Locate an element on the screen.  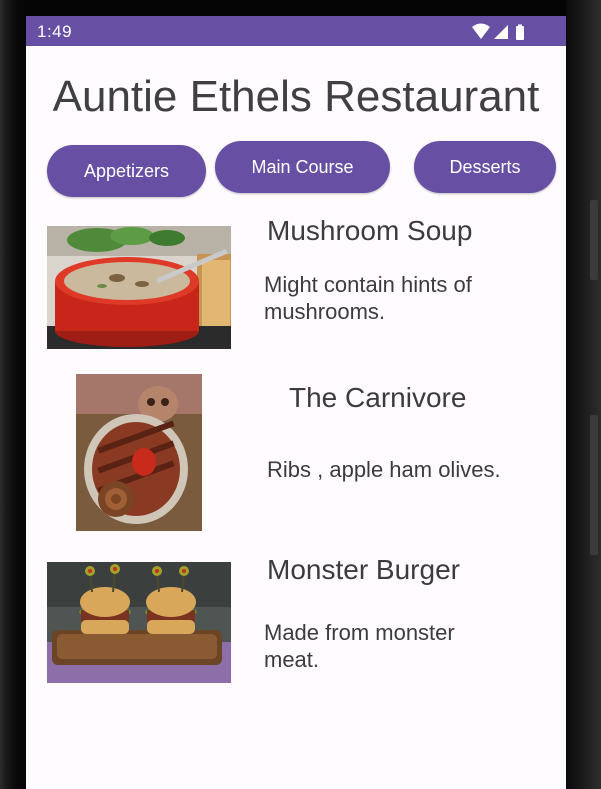
dish-name: Mushroom Soup is located at coordinates (370, 230).